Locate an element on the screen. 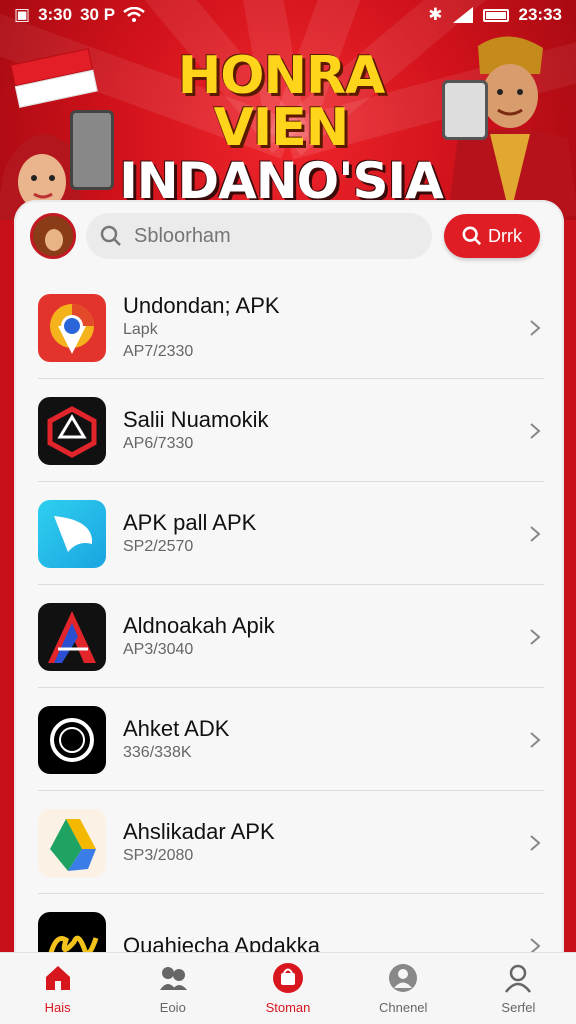 This screenshot has width=576, height=1024. nav-label: Hais is located at coordinates (57, 1007).